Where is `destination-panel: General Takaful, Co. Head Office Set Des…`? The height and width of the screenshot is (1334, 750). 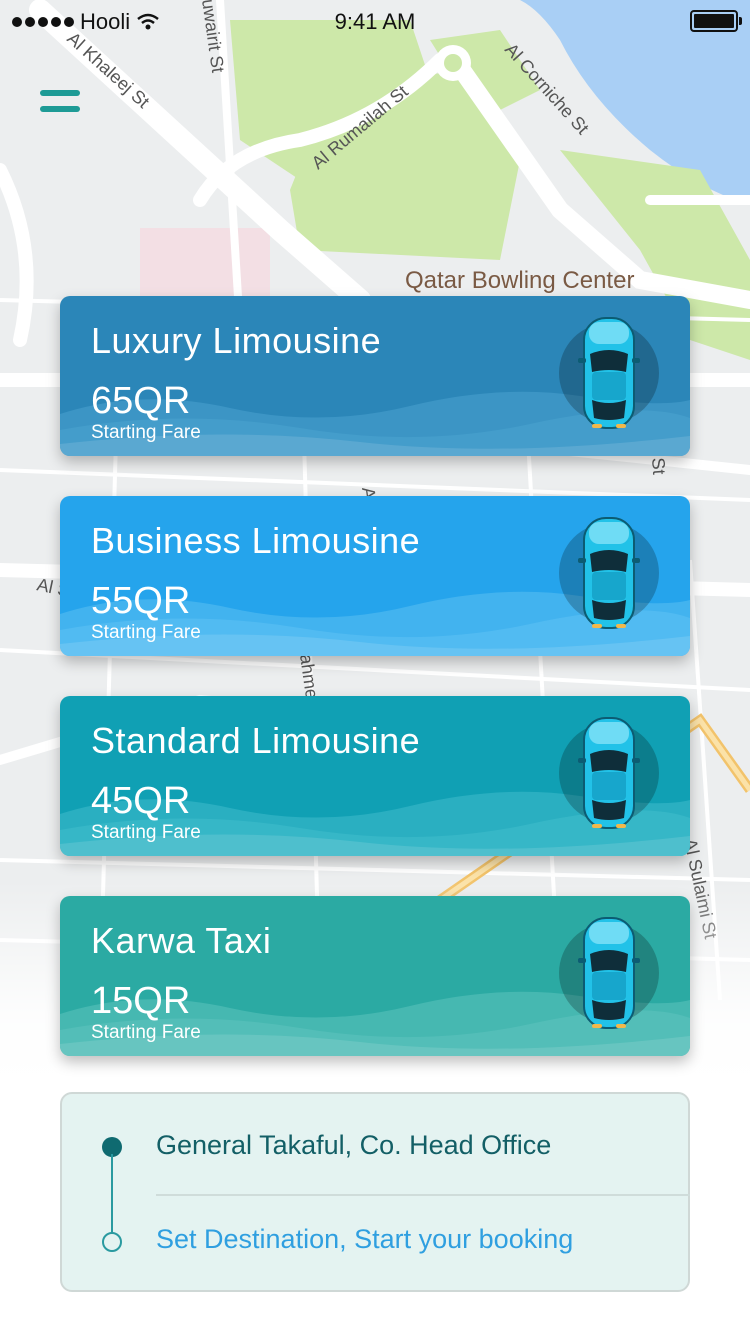
destination-panel: General Takaful, Co. Head Office Set Des… is located at coordinates (375, 1192).